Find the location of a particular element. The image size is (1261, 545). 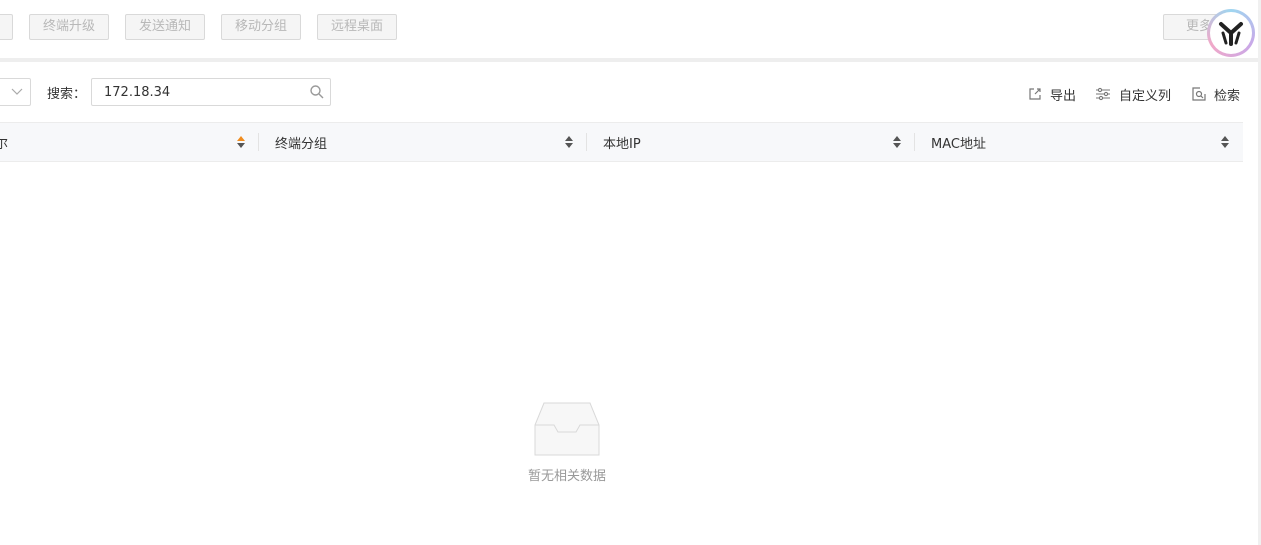

column-header-partial: 尔 is located at coordinates (4, 142).